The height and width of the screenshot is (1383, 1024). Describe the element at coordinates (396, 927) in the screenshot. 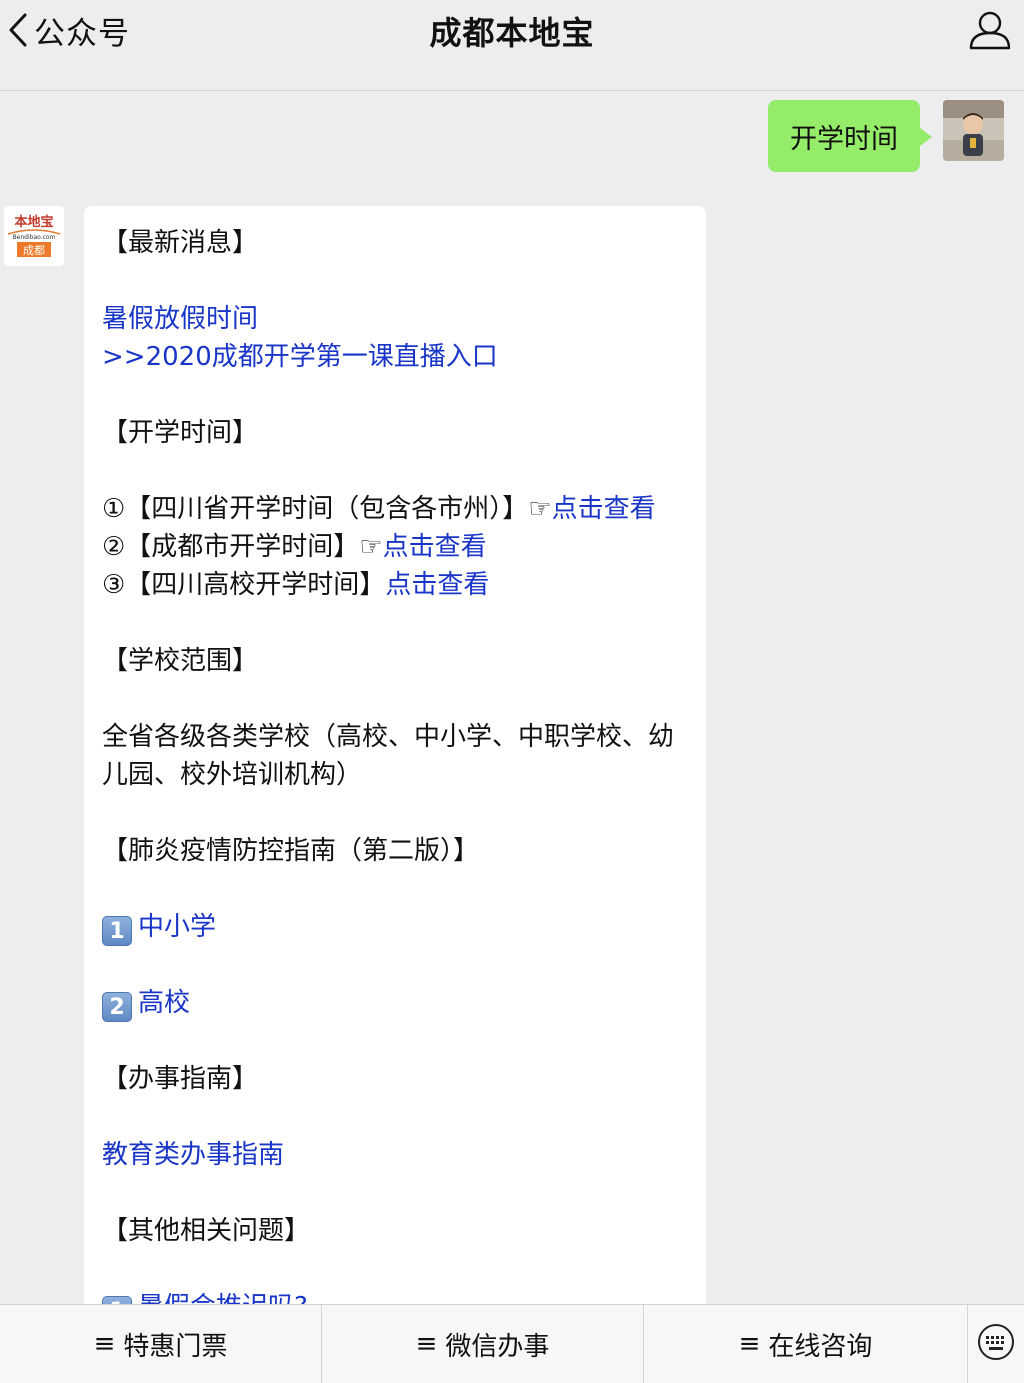

I see `guide-item-1: 1 中小学` at that location.